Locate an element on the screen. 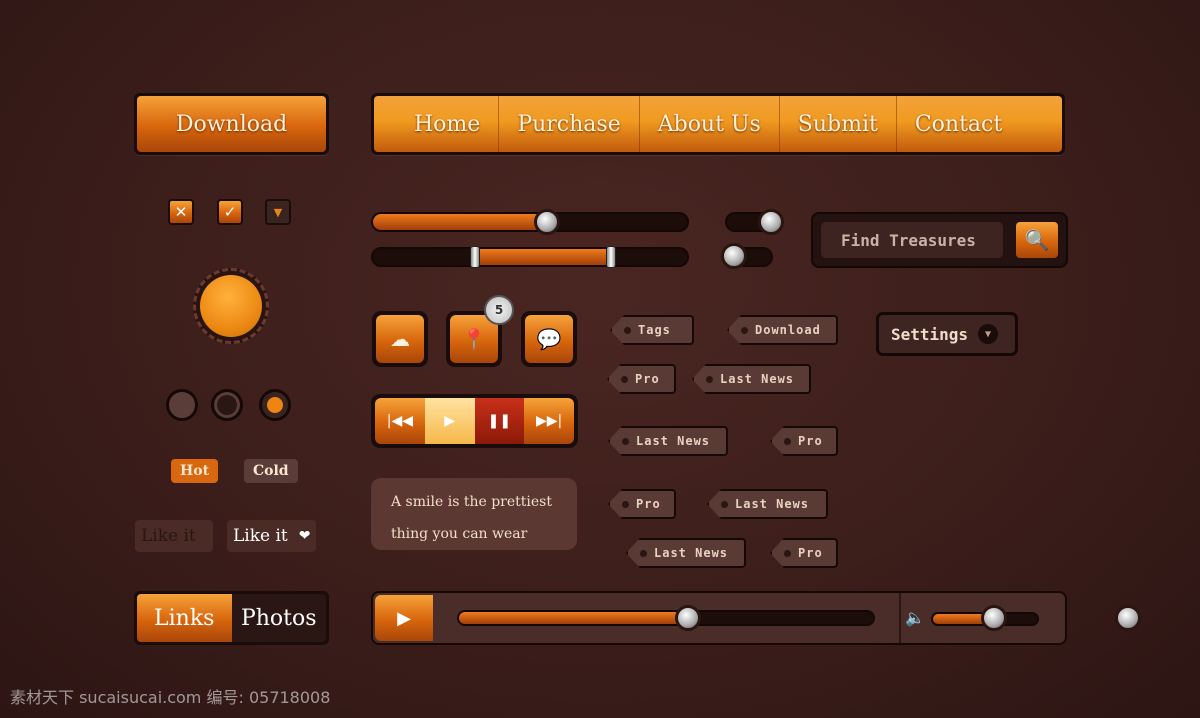 This screenshot has width=1200, height=718. check-icon: ✓ is located at coordinates (230, 212).